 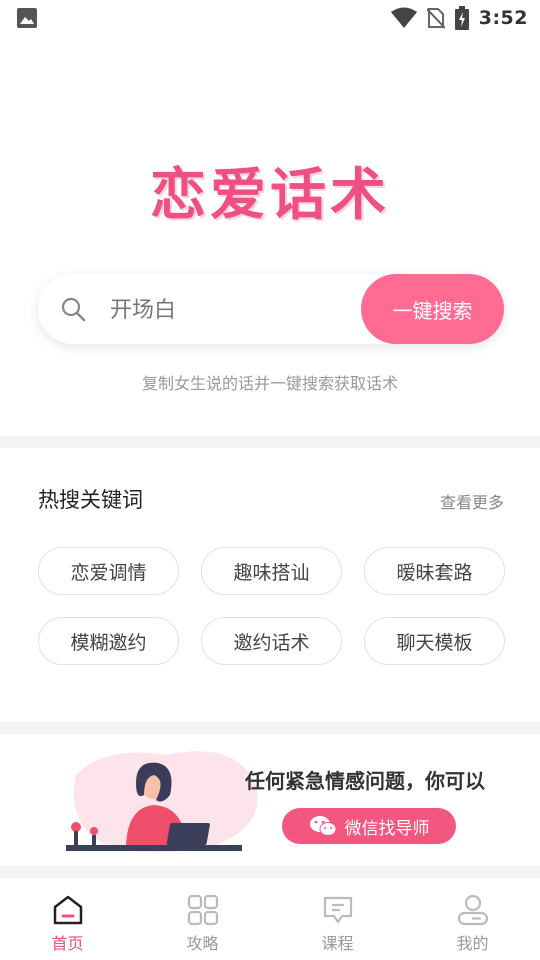 I want to click on view-more-link: 查看更多, so click(x=472, y=501).